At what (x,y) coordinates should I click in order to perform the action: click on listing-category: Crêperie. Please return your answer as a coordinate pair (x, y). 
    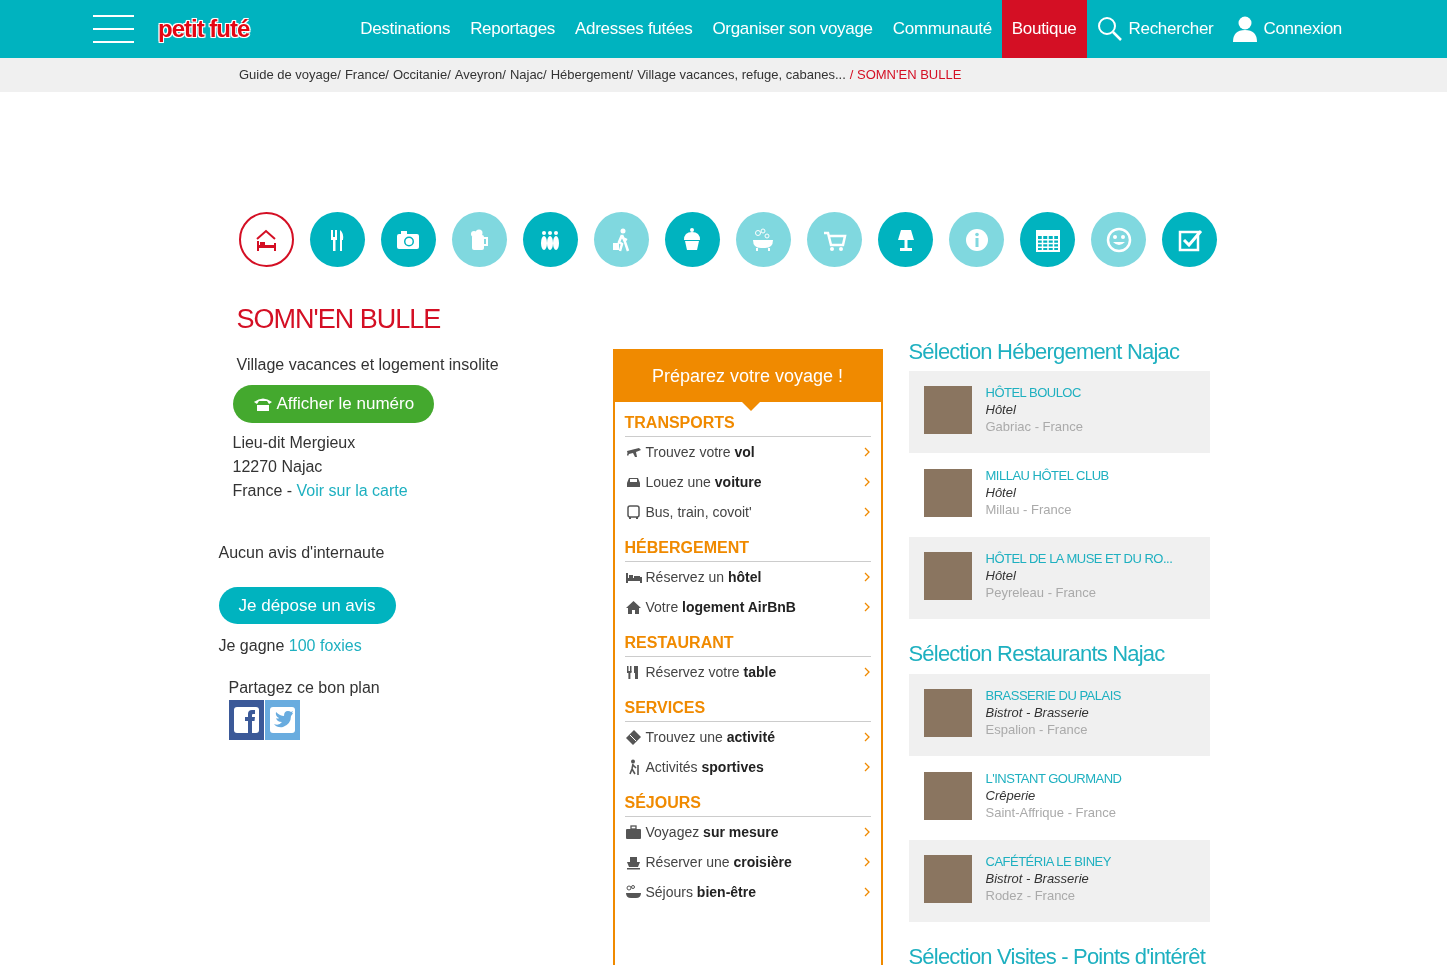
    Looking at the image, I should click on (1011, 795).